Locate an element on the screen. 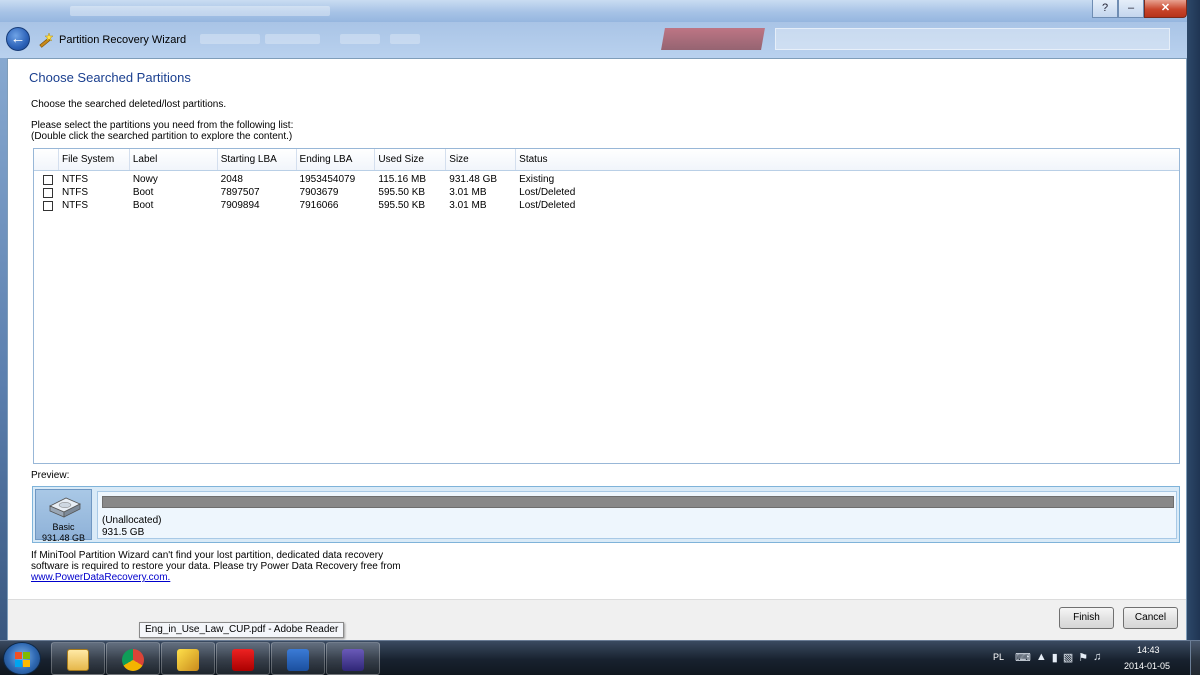 The height and width of the screenshot is (675, 1200). window-titlebar: ? – ✕ is located at coordinates (593, 11).